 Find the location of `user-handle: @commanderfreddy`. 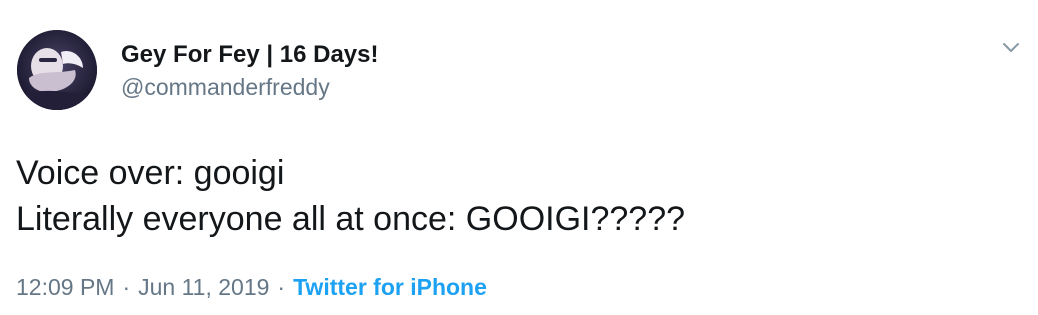

user-handle: @commanderfreddy is located at coordinates (250, 87).